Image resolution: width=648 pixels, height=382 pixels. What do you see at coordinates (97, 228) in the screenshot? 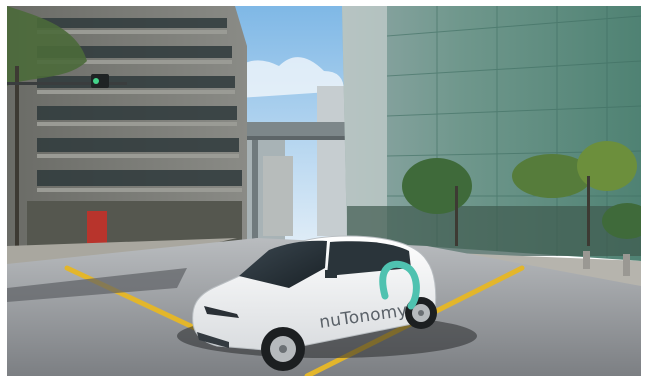
I see `red-kiosk` at bounding box center [97, 228].